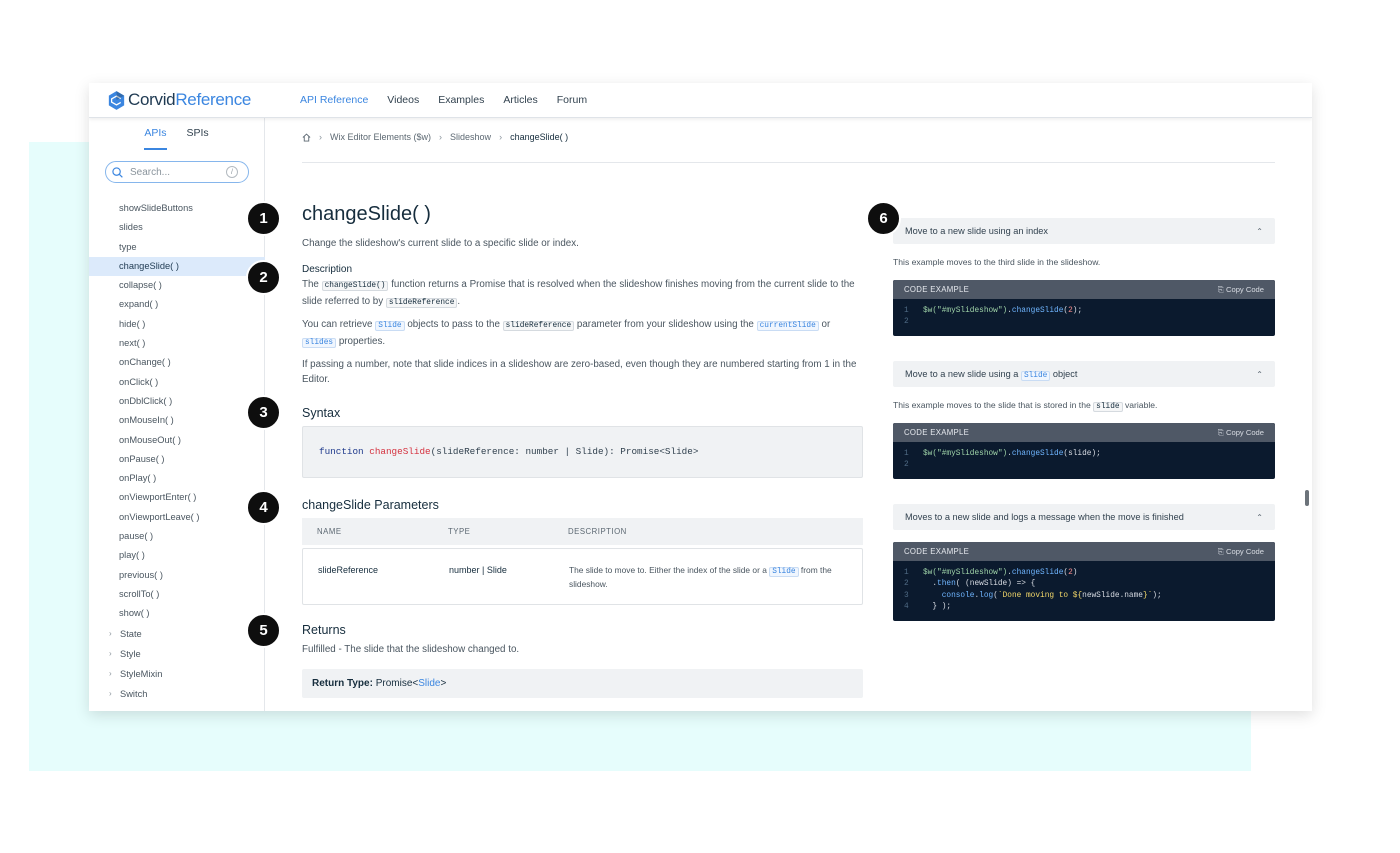 This screenshot has width=1400, height=853. I want to click on slides-link: slides, so click(319, 343).